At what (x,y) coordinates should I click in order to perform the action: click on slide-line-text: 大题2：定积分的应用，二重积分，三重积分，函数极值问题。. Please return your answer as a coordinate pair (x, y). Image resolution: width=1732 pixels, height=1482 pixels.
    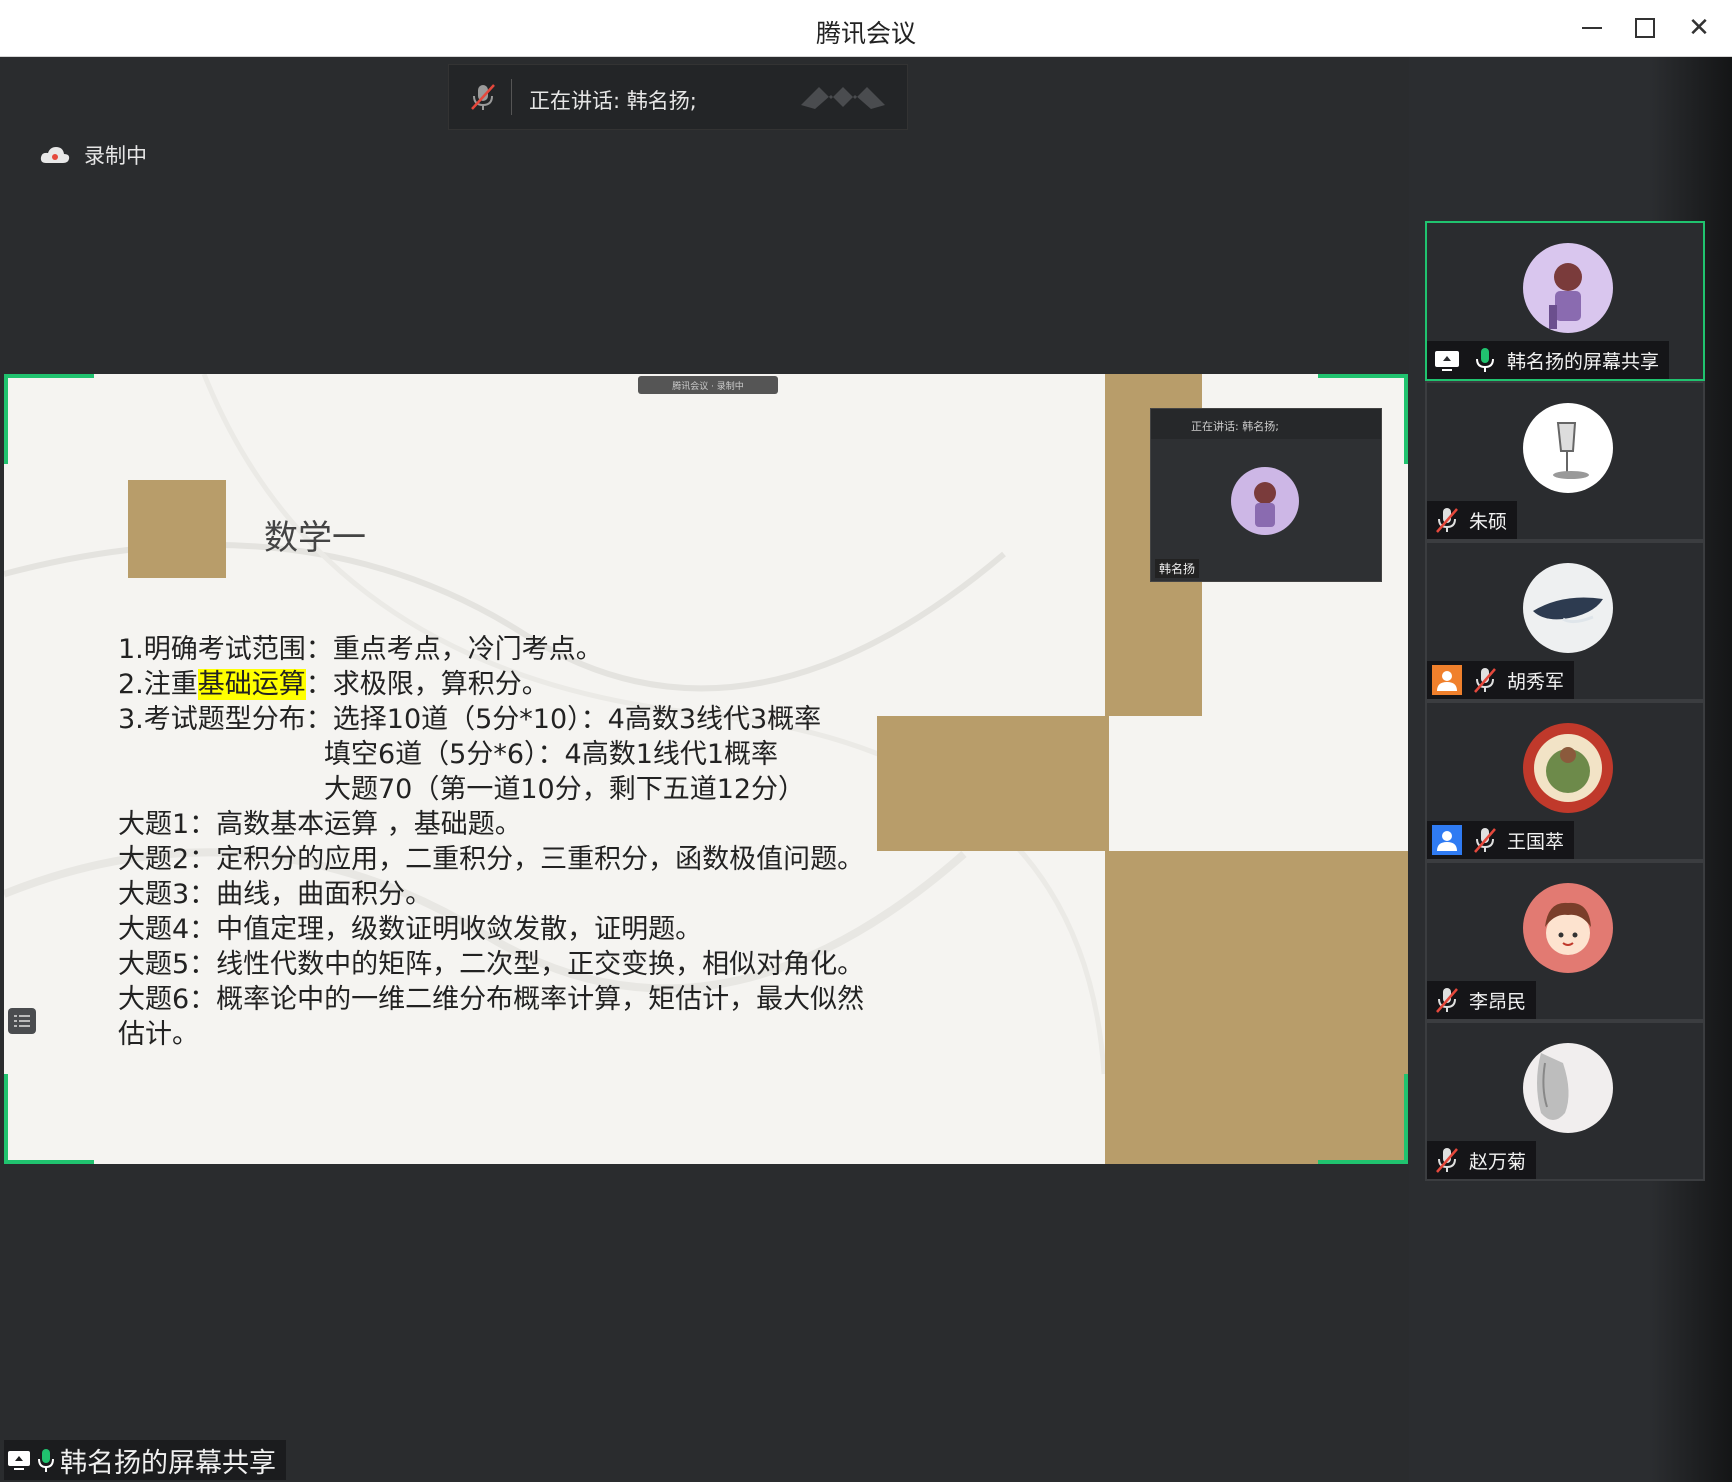
    Looking at the image, I should click on (491, 859).